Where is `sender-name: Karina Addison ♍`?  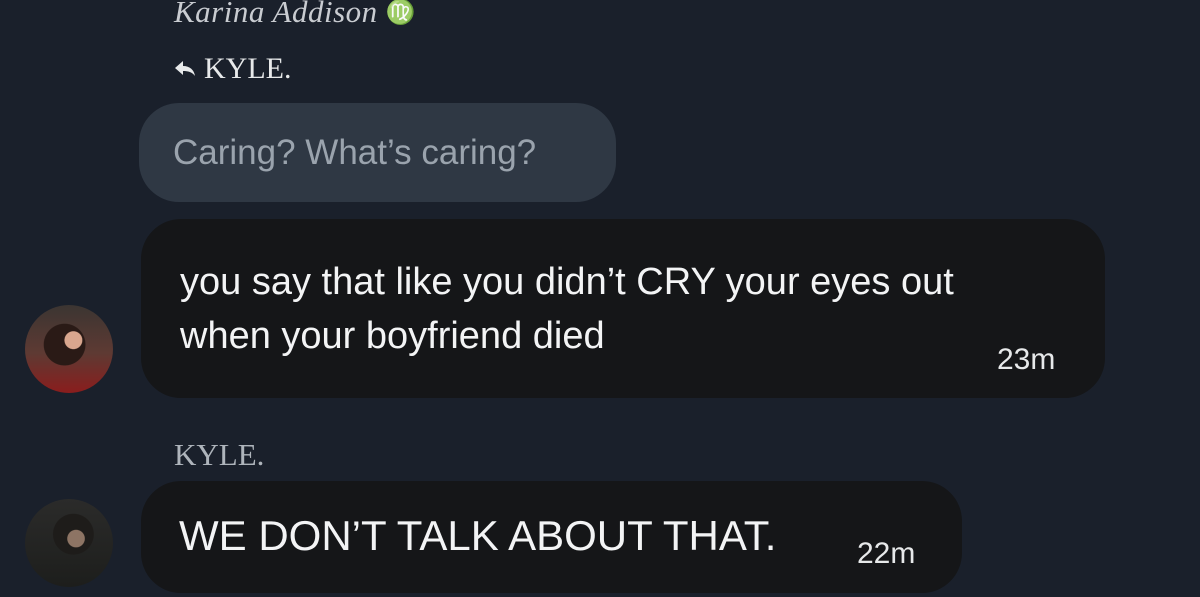
sender-name: Karina Addison ♍ is located at coordinates (295, 15).